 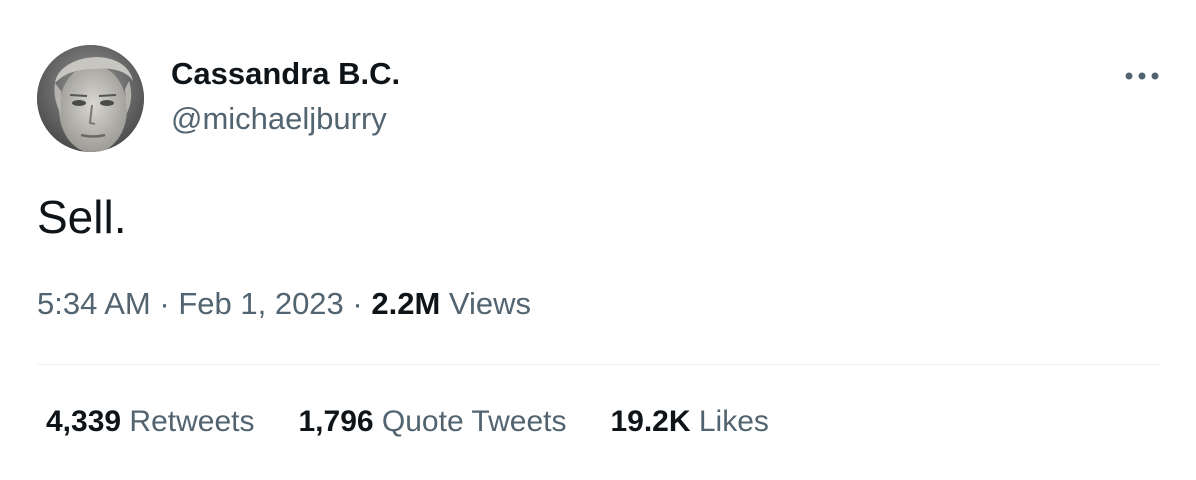 I want to click on author-display-name: Cassandra B.C., so click(x=285, y=74).